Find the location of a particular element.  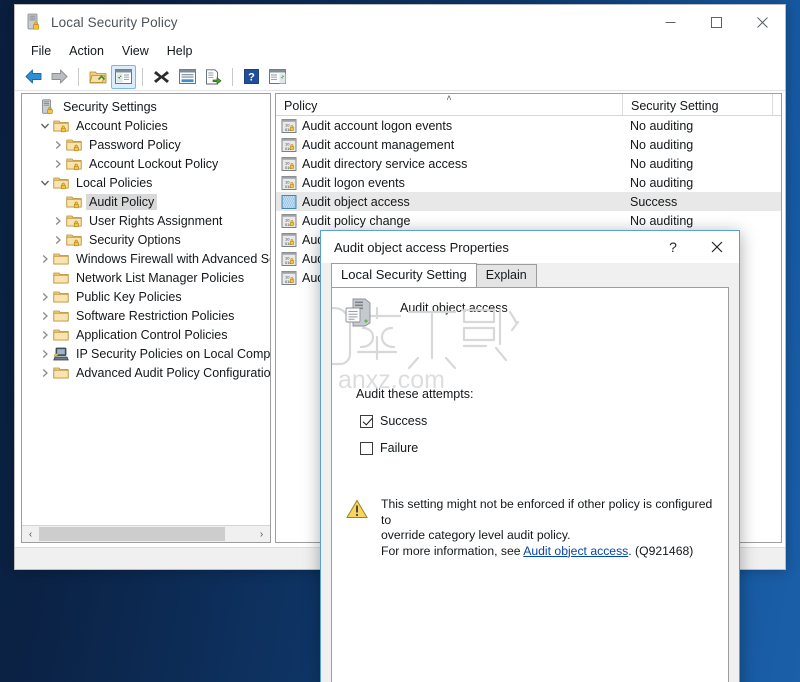

failure-checkbox is located at coordinates (366, 448).